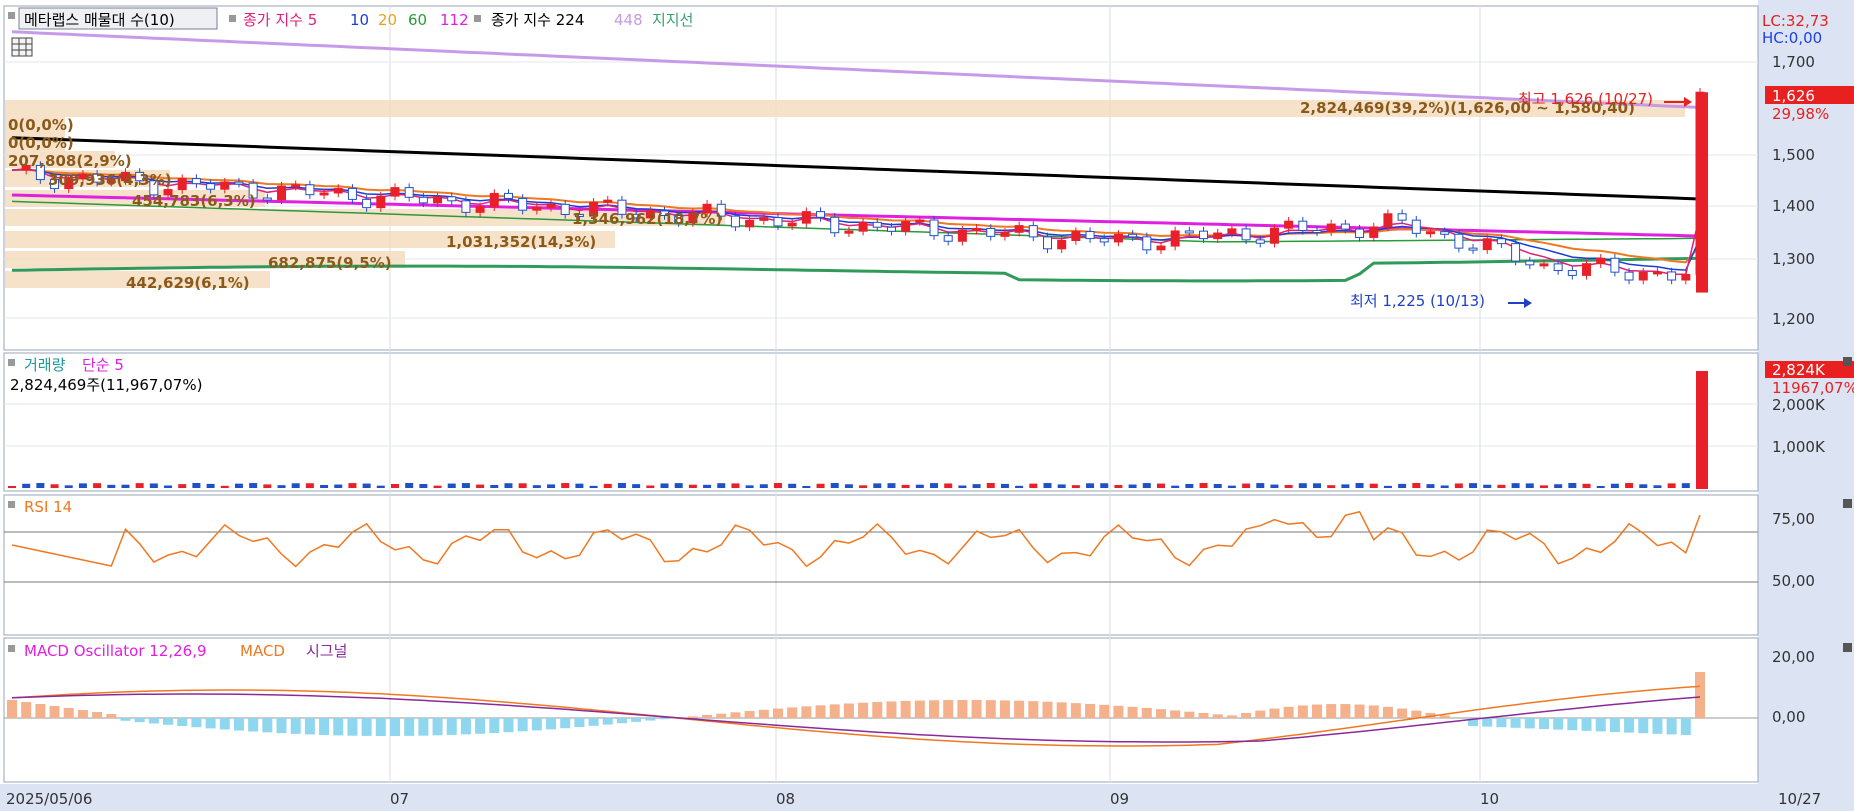  I want to click on profile-label-5: 454,783(6,3%), so click(194, 201).